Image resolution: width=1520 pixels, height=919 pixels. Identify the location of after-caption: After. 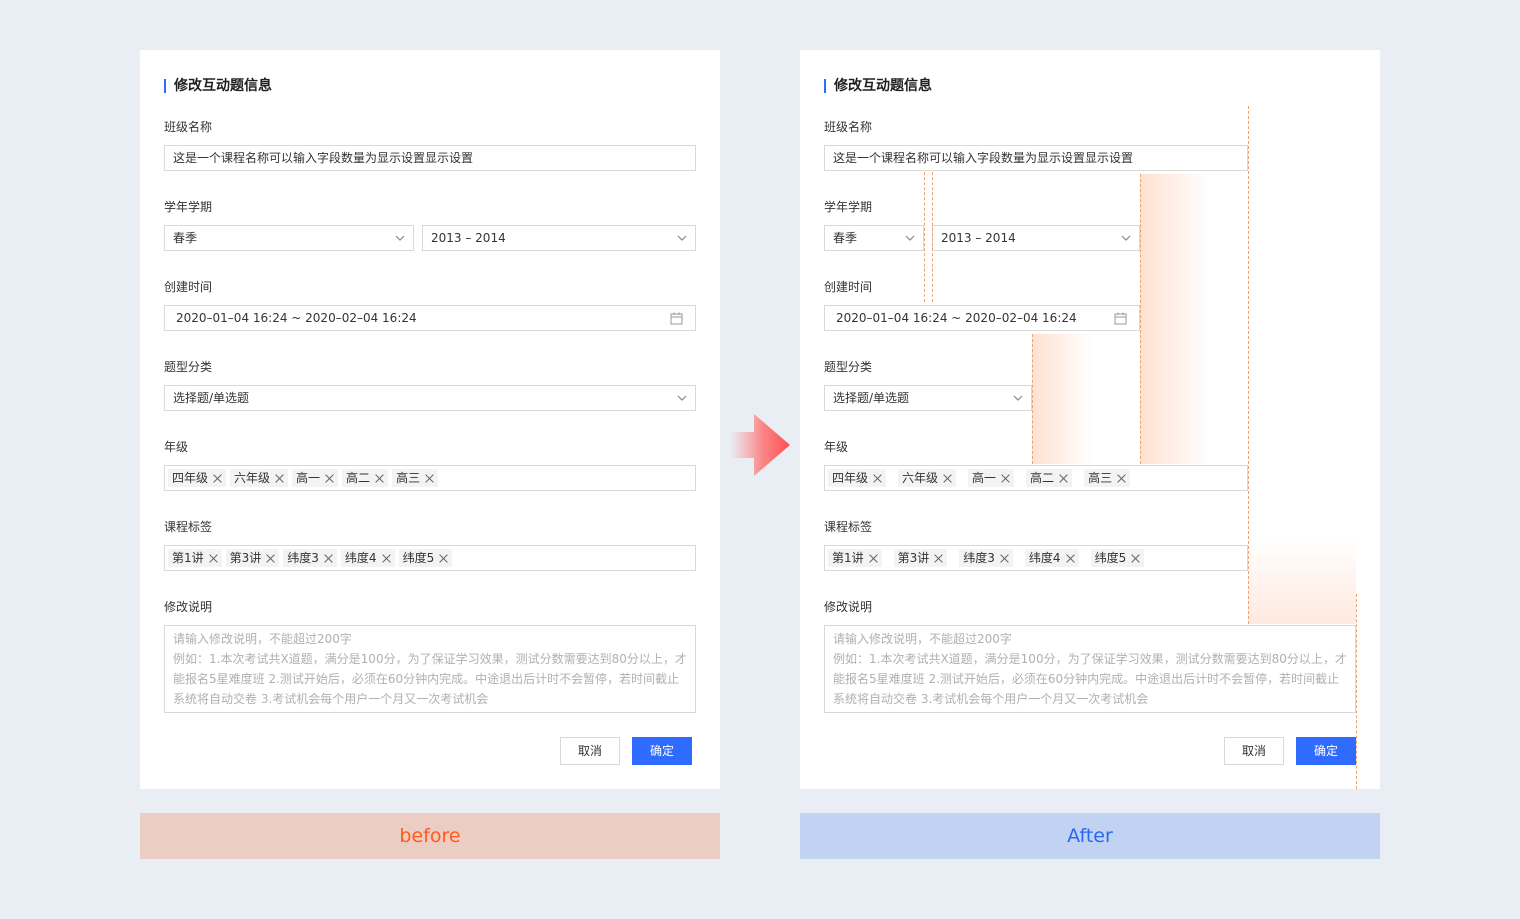
(1090, 836).